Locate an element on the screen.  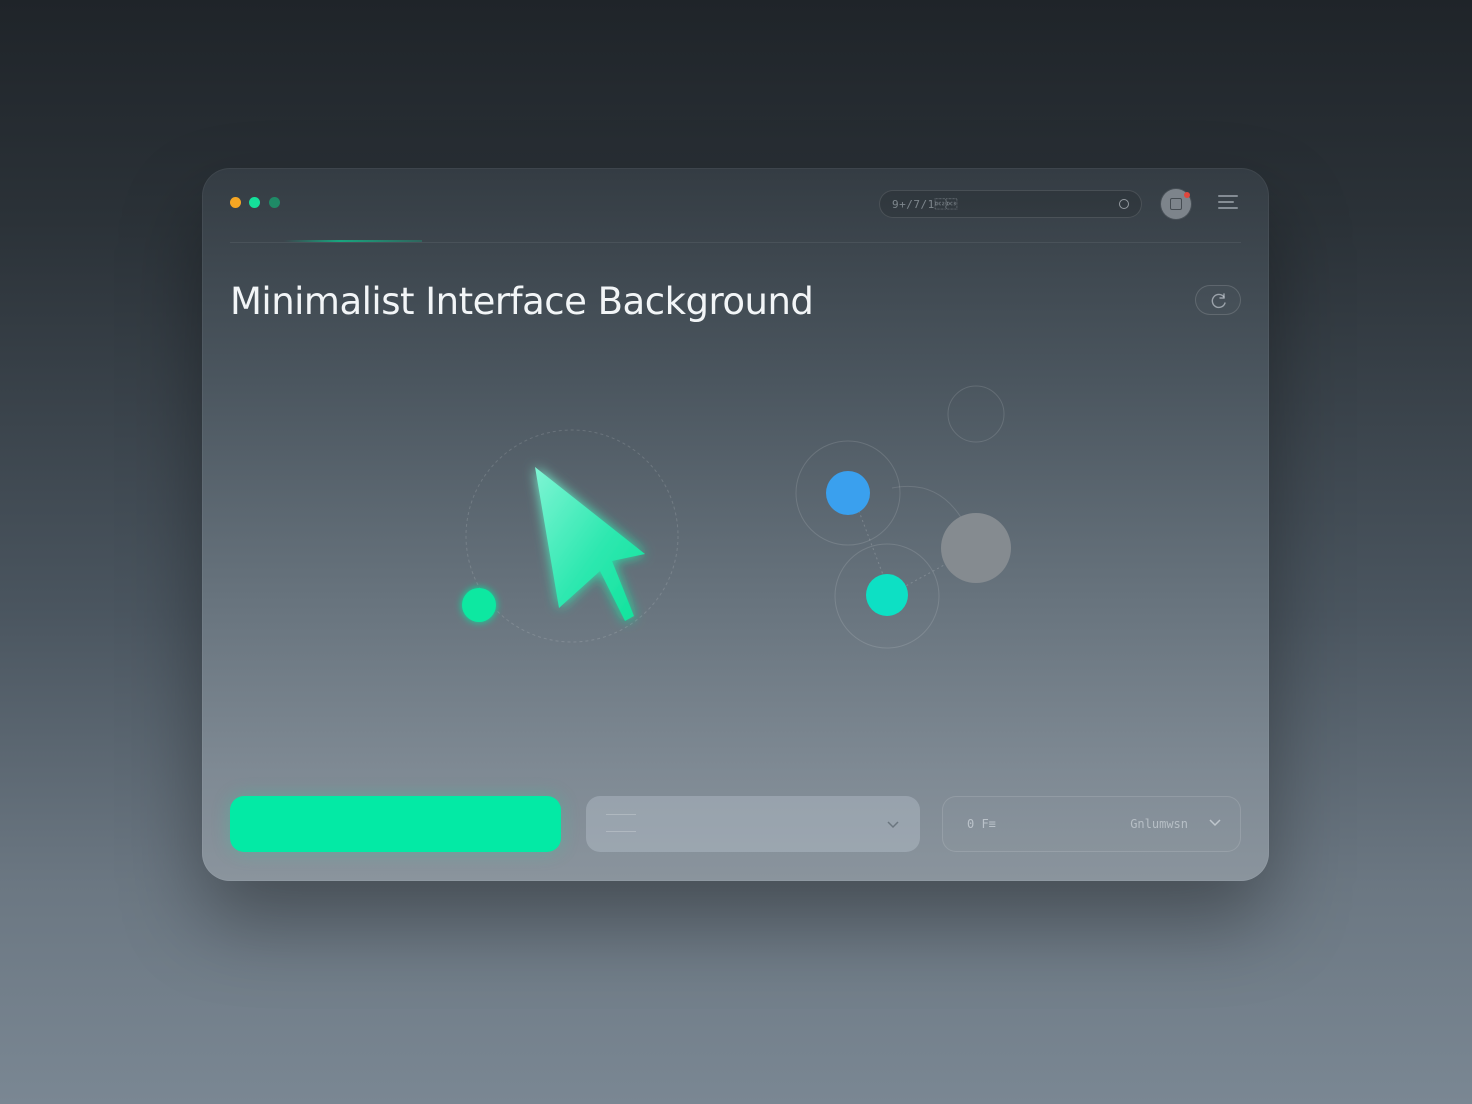
network-orbit-blue is located at coordinates (848, 493).